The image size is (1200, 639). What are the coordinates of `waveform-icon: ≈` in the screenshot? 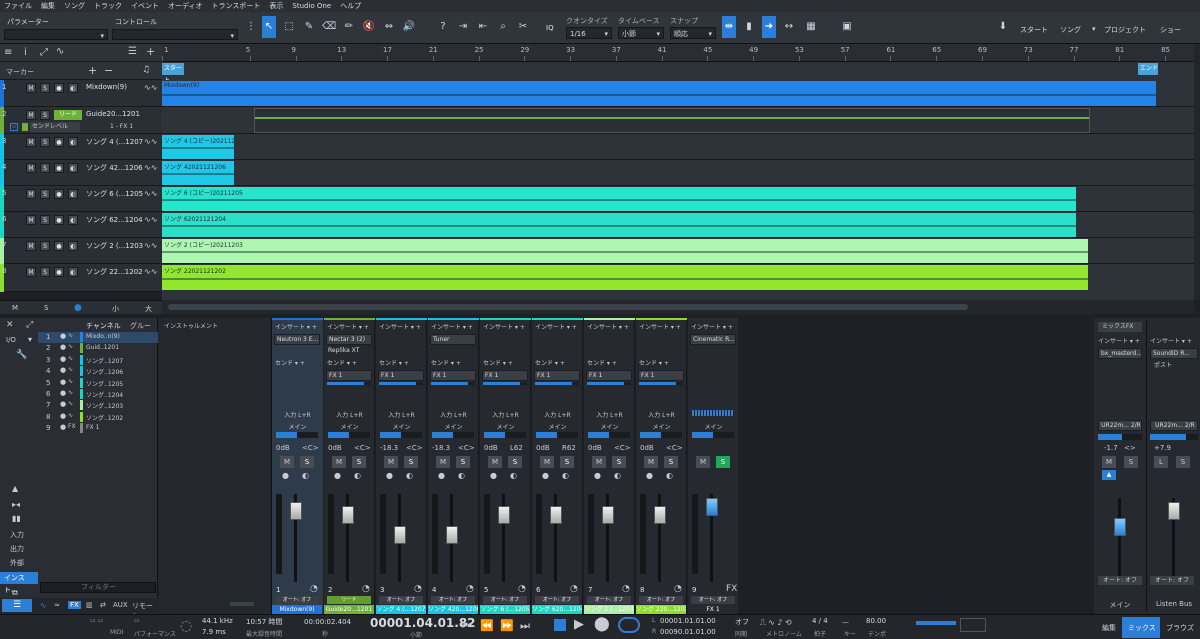 It's located at (57, 605).